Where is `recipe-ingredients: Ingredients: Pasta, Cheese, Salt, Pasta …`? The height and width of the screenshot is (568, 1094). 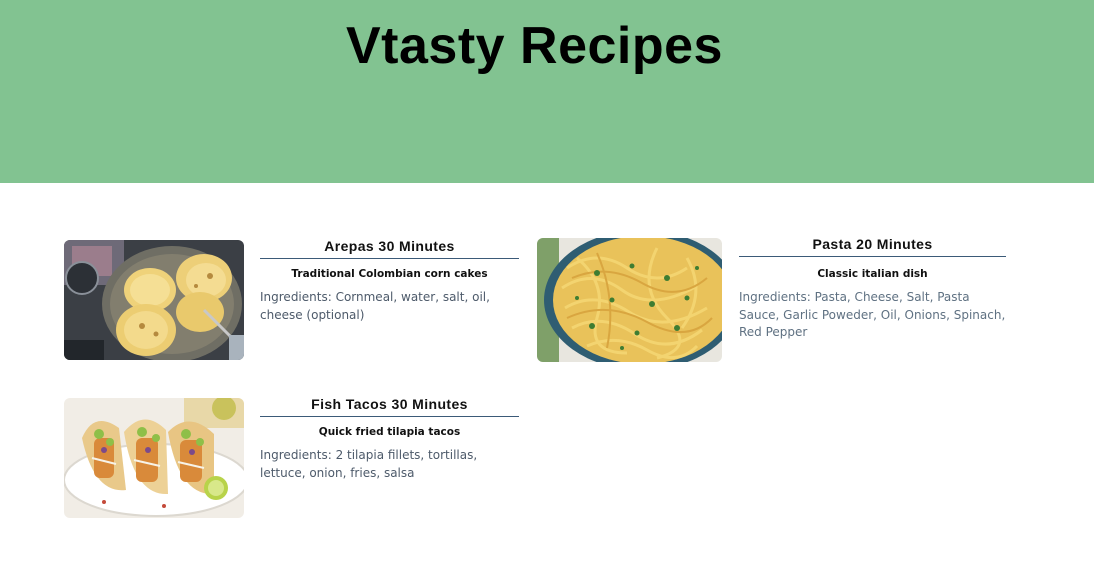 recipe-ingredients: Ingredients: Pasta, Cheese, Salt, Pasta … is located at coordinates (872, 314).